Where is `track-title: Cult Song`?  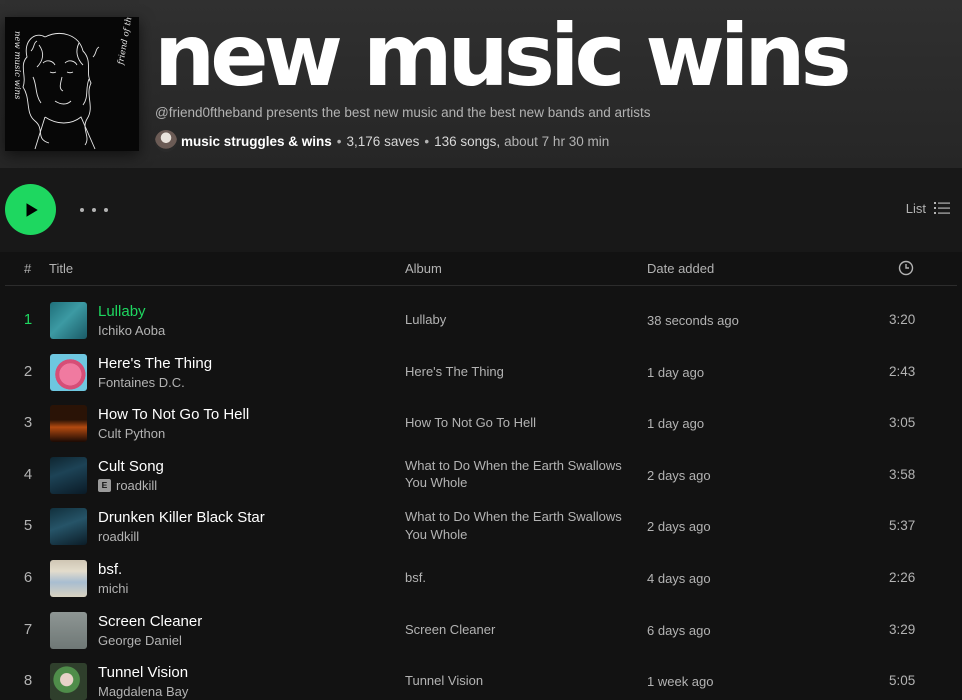
track-title: Cult Song is located at coordinates (131, 466).